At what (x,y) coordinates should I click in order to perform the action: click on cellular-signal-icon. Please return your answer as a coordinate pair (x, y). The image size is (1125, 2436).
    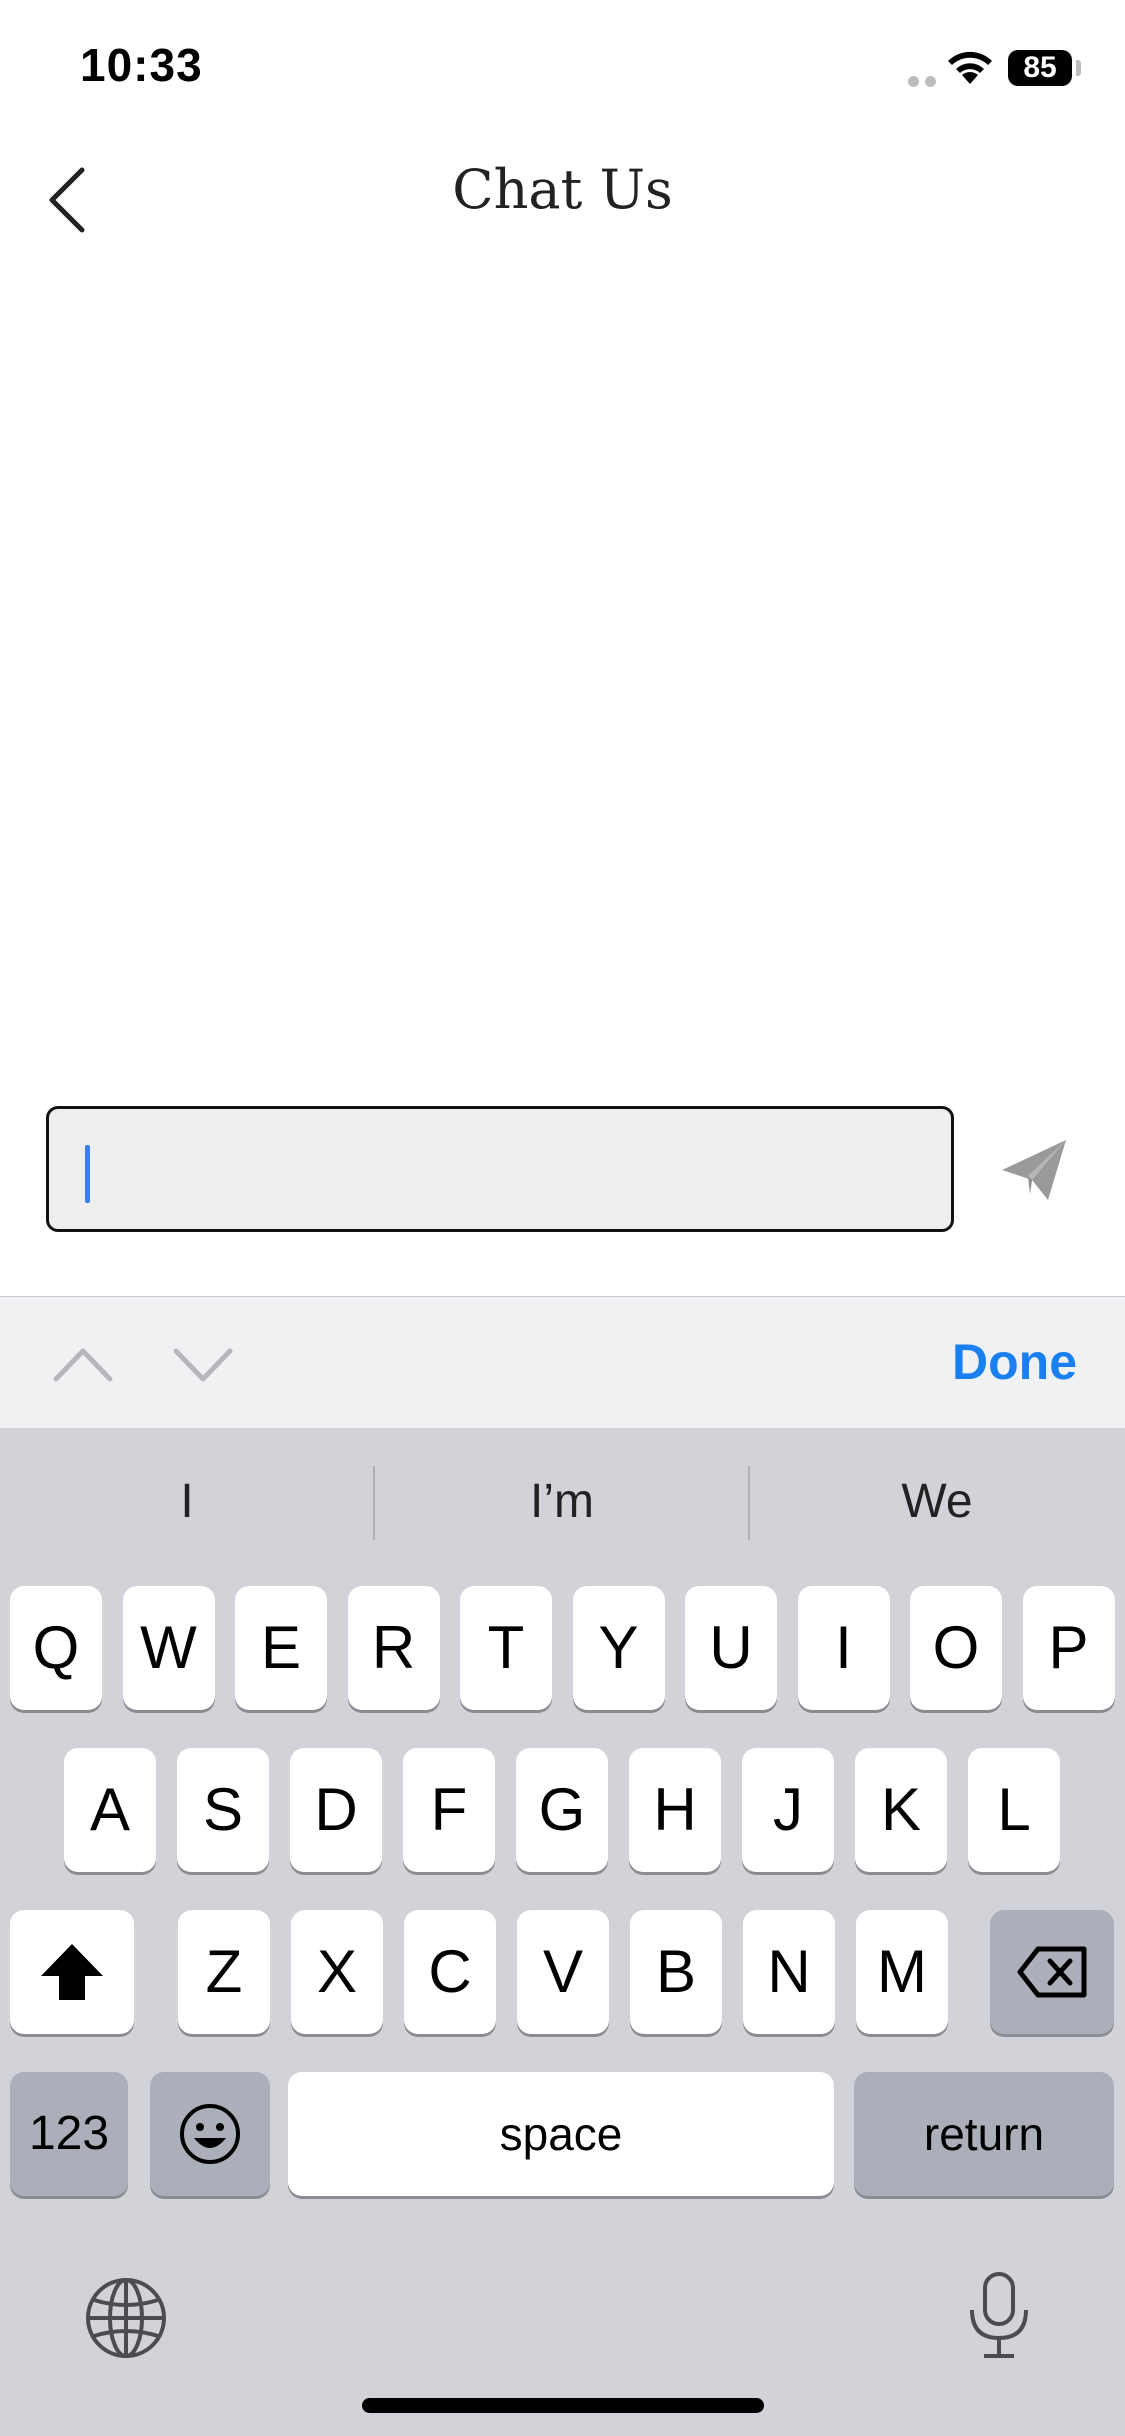
    Looking at the image, I should click on (925, 83).